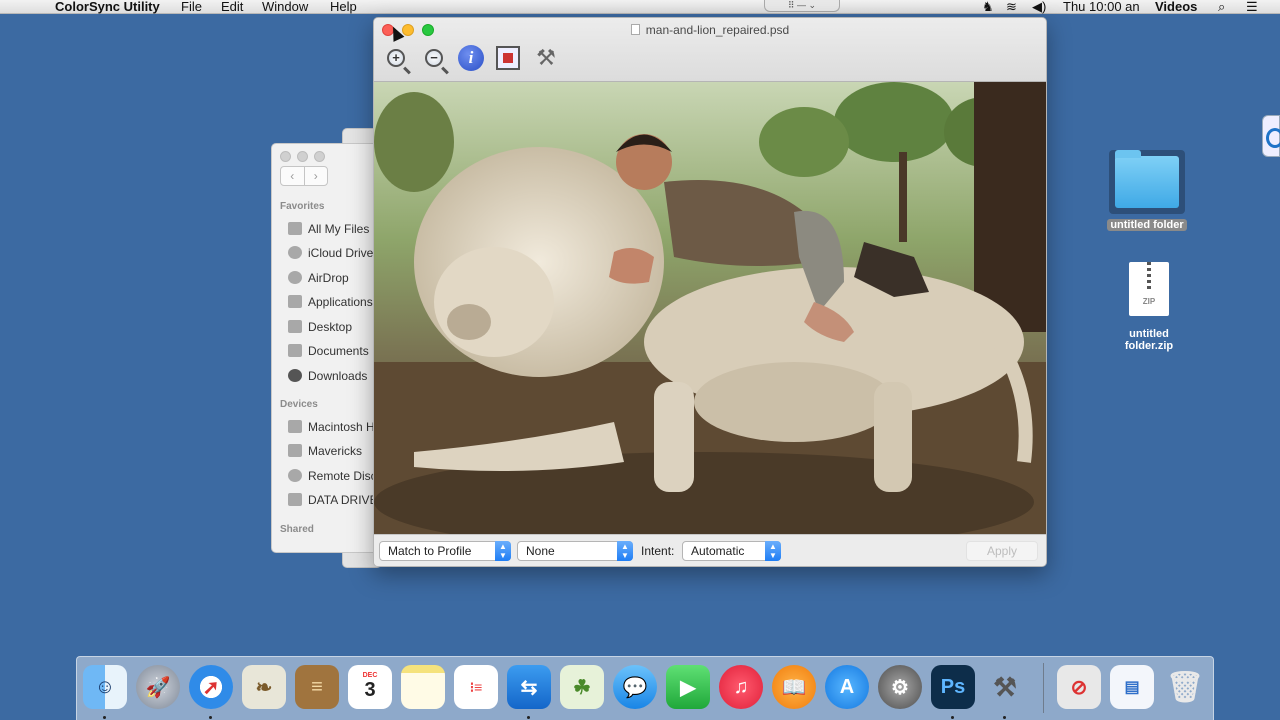 The image size is (1280, 720). Describe the element at coordinates (302, 206) in the screenshot. I see `sidebar-header-favorites: Favorites` at that location.